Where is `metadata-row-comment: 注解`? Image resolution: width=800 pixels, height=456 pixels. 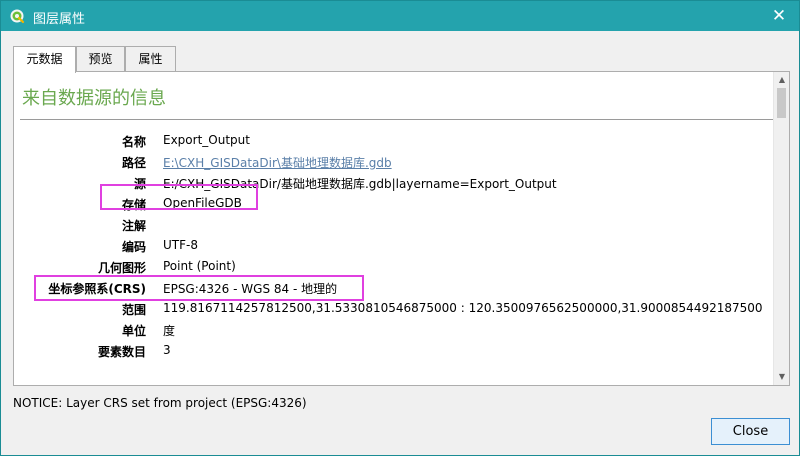 metadata-row-comment: 注解 is located at coordinates (393, 227).